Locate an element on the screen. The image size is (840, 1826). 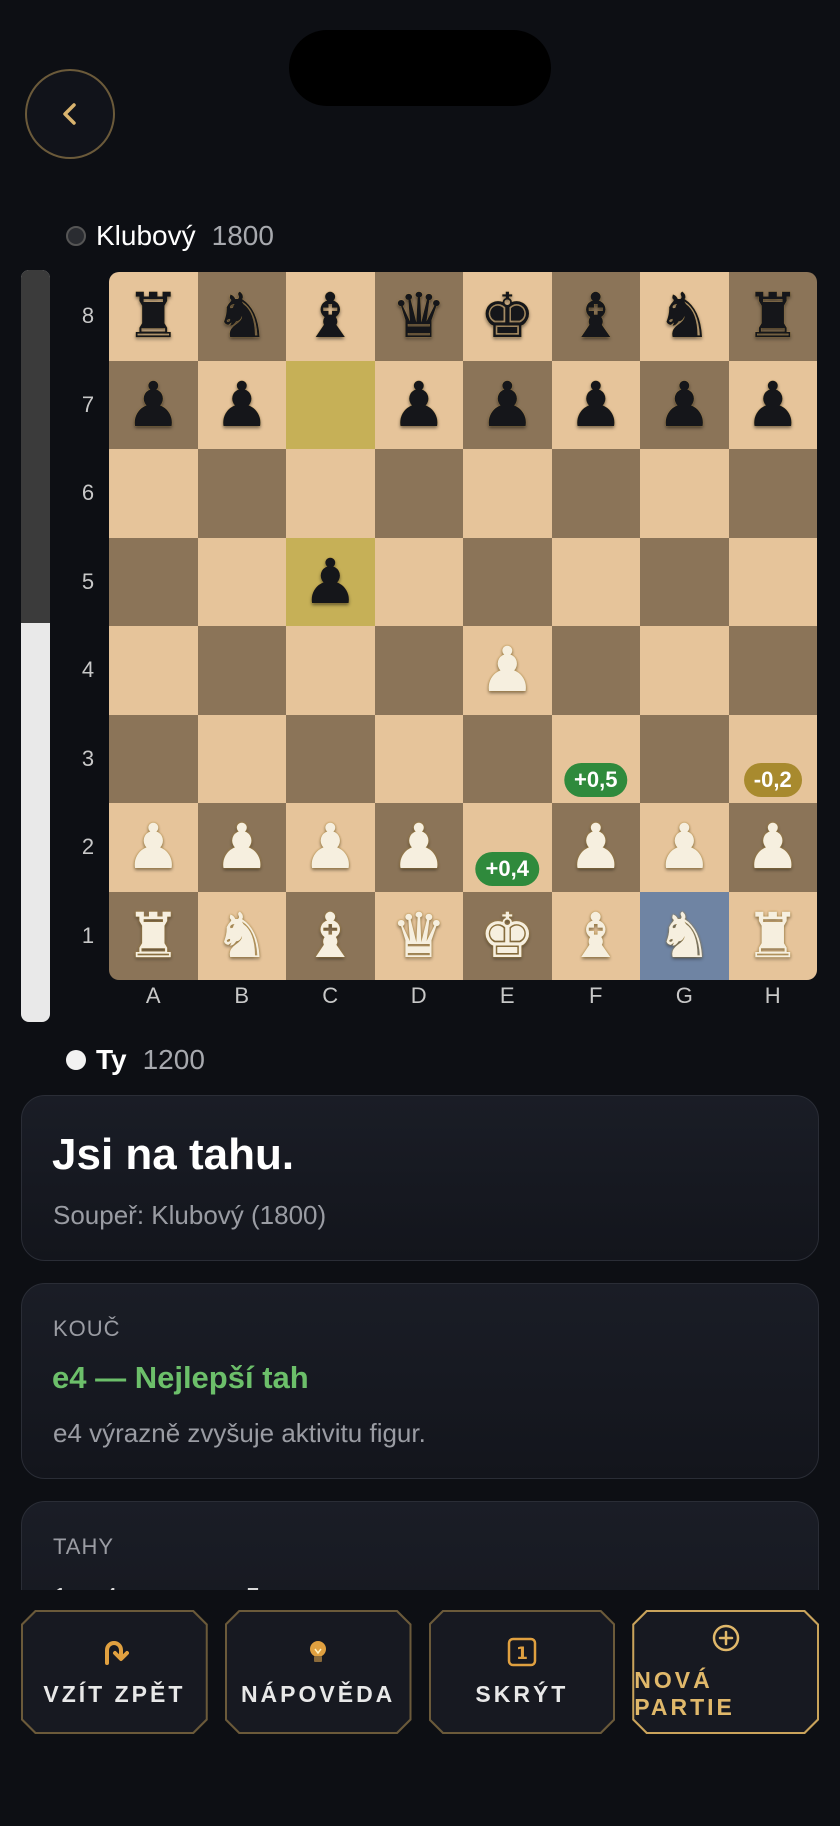
square-e7: ♟ is located at coordinates (507, 404).